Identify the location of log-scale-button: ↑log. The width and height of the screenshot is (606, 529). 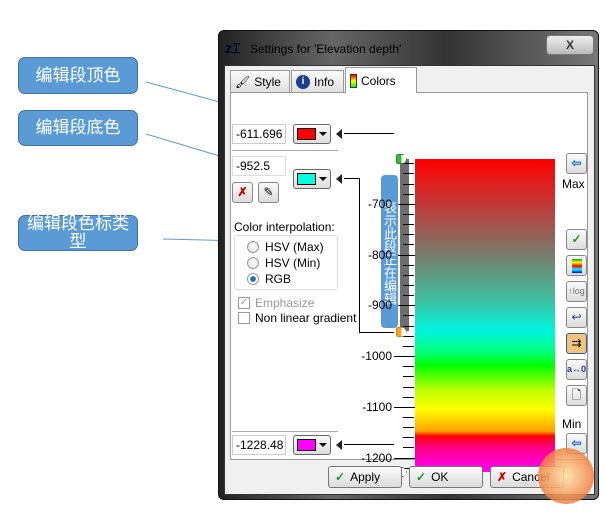
(576, 291).